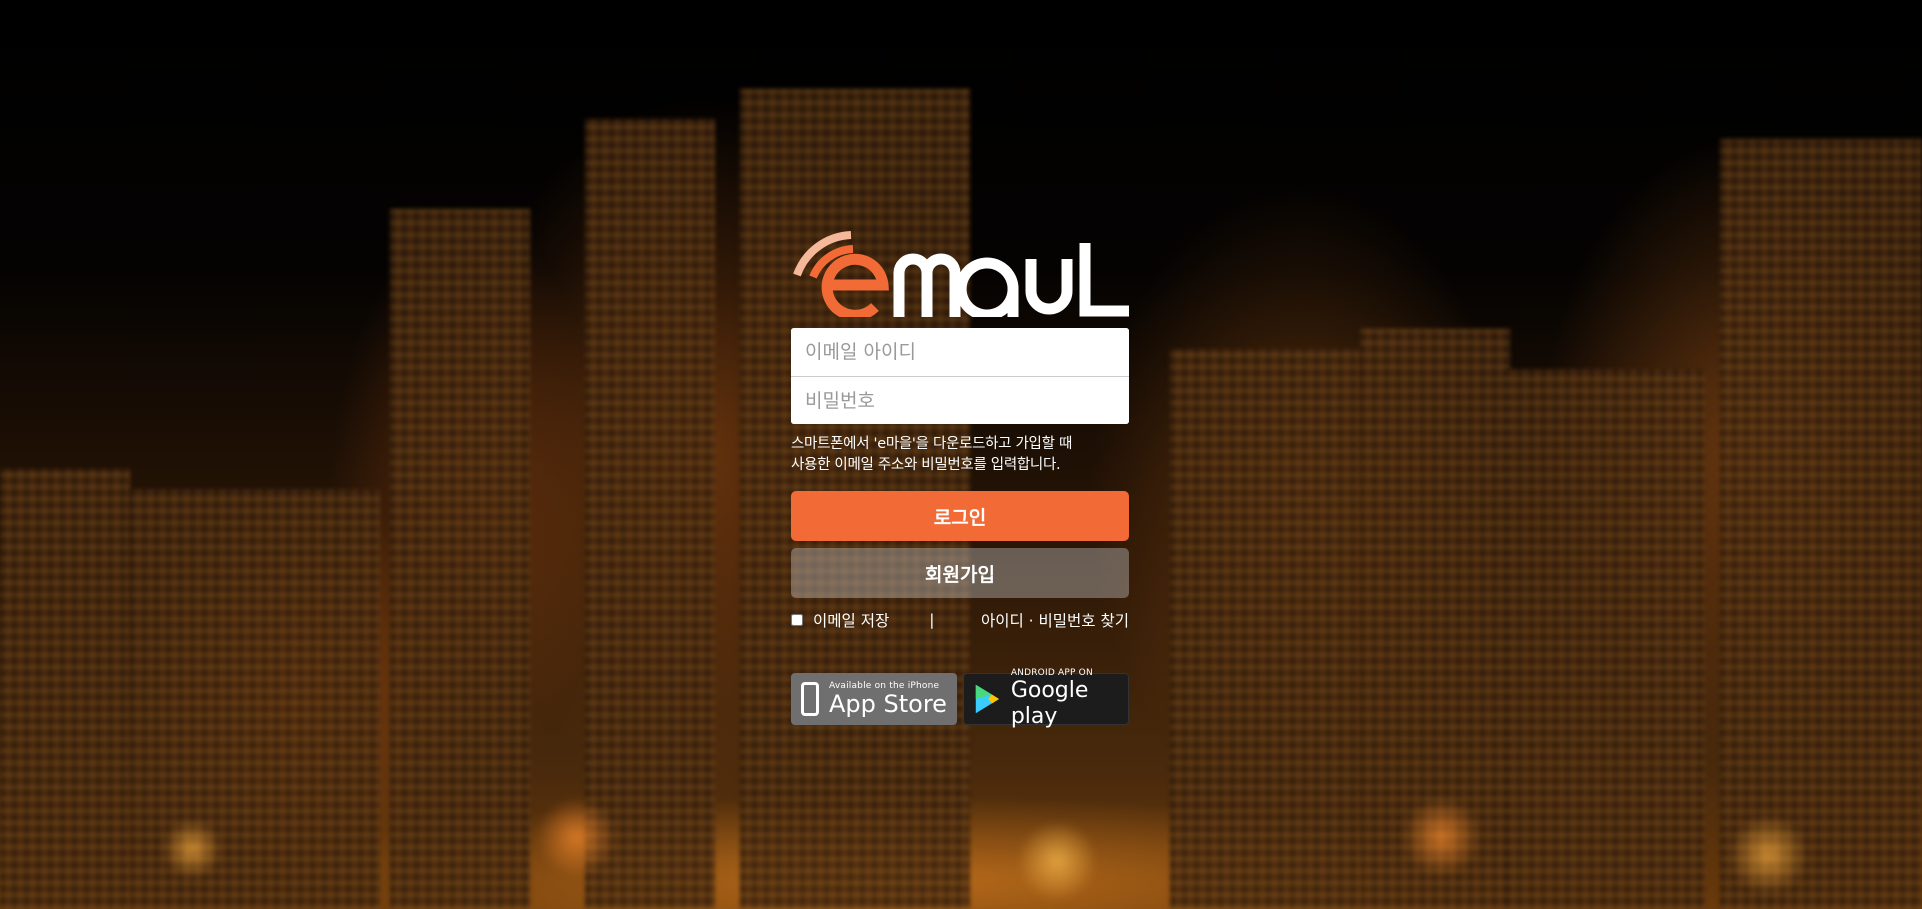 Image resolution: width=1922 pixels, height=909 pixels. I want to click on google-play-icon, so click(987, 699).